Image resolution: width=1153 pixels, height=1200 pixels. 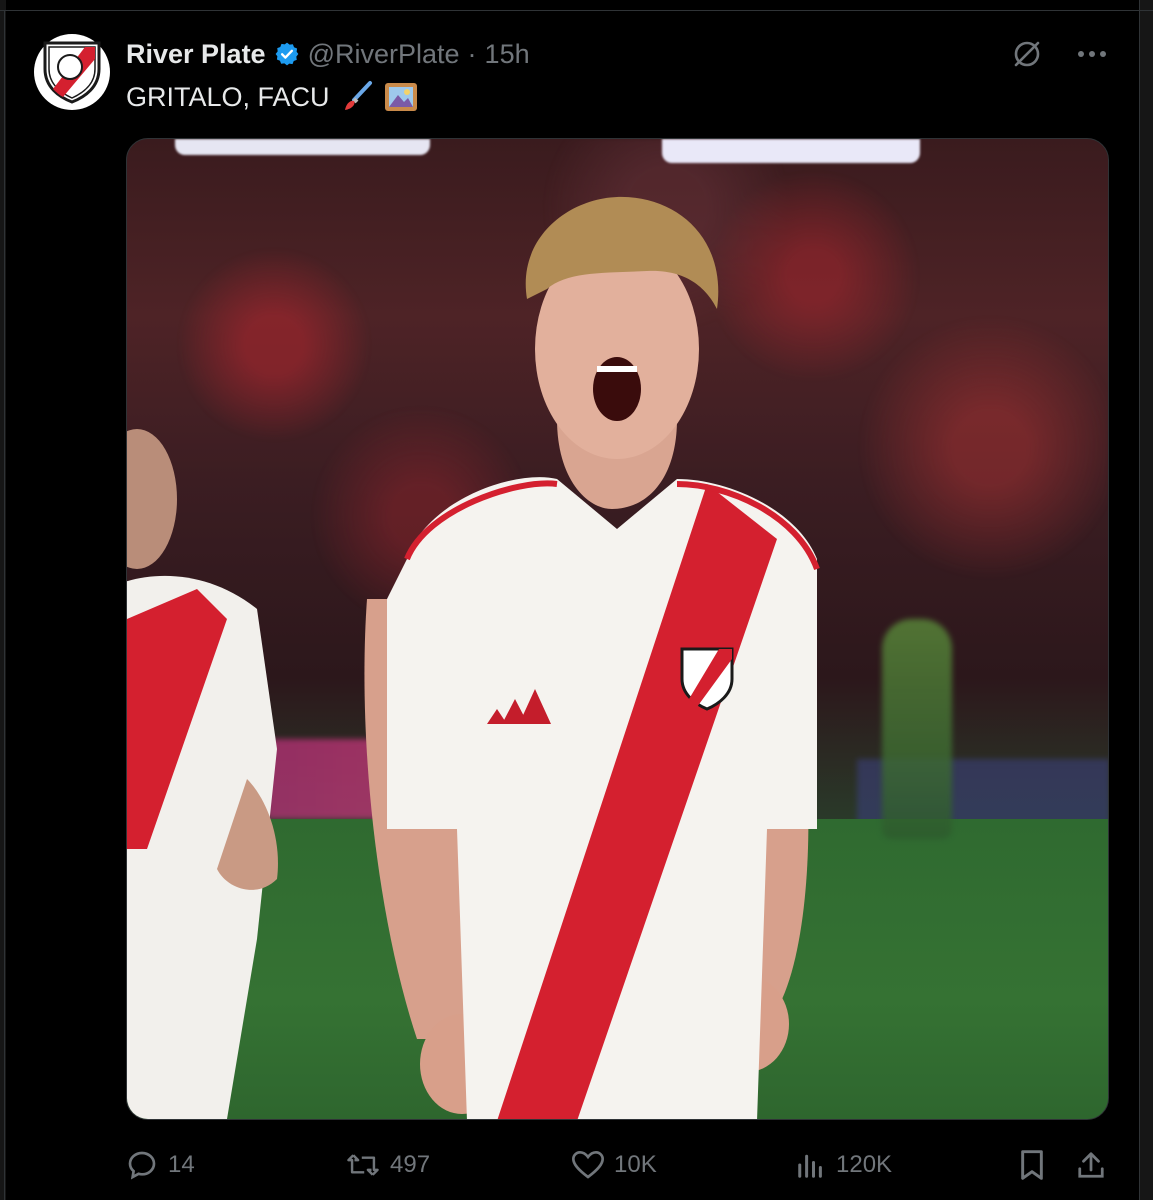 What do you see at coordinates (388, 1165) in the screenshot?
I see `repost-button: 497` at bounding box center [388, 1165].